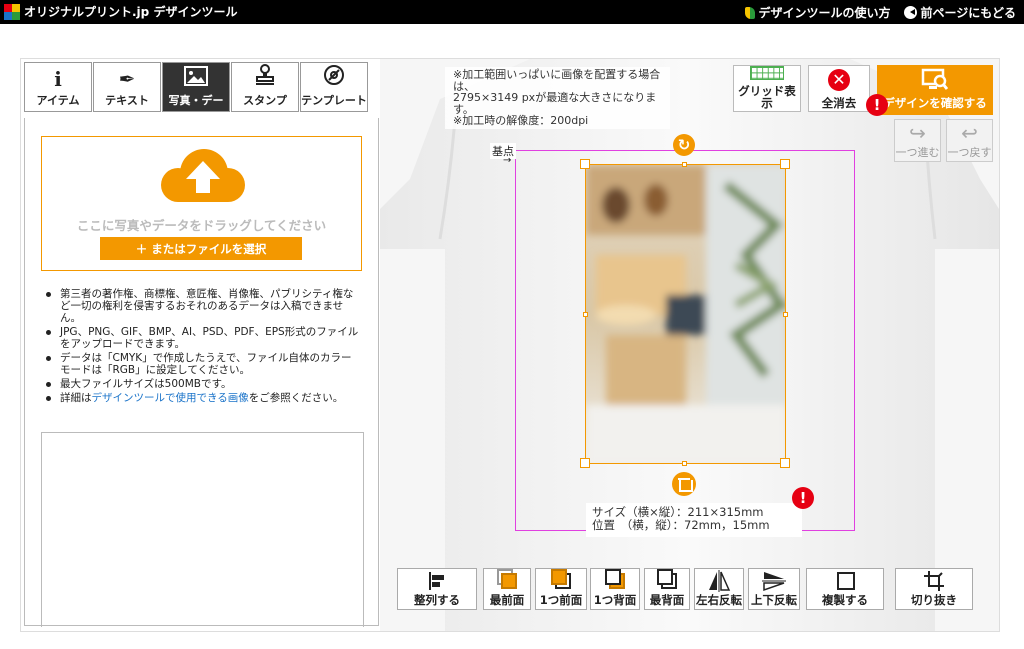 This screenshot has width=1024, height=649. Describe the element at coordinates (58, 79) in the screenshot. I see `info-icon: i` at that location.